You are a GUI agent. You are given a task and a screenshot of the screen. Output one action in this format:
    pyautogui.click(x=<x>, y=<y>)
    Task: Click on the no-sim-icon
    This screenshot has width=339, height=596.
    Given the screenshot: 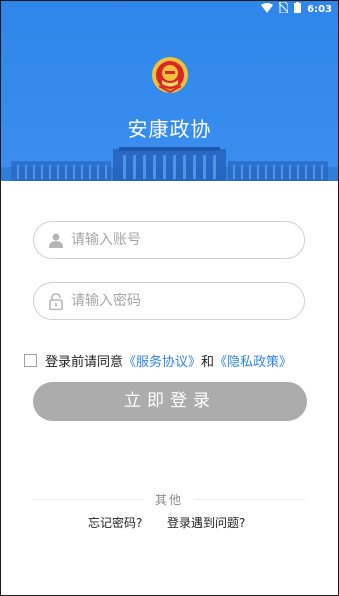 What is the action you would take?
    pyautogui.click(x=283, y=8)
    